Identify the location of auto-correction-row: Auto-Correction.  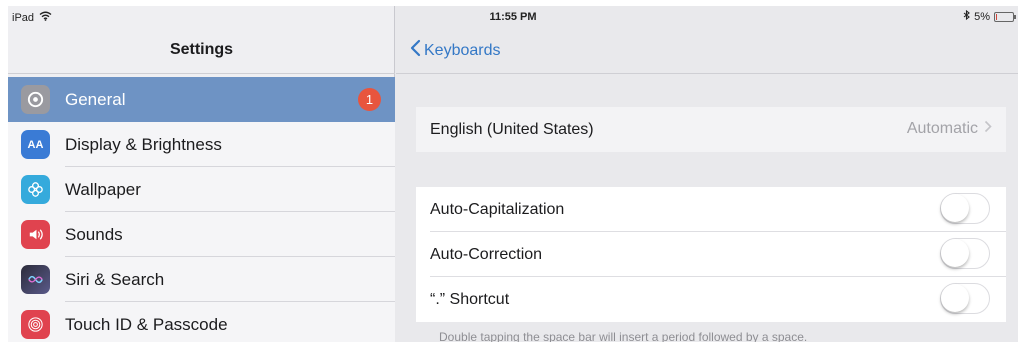
(711, 254).